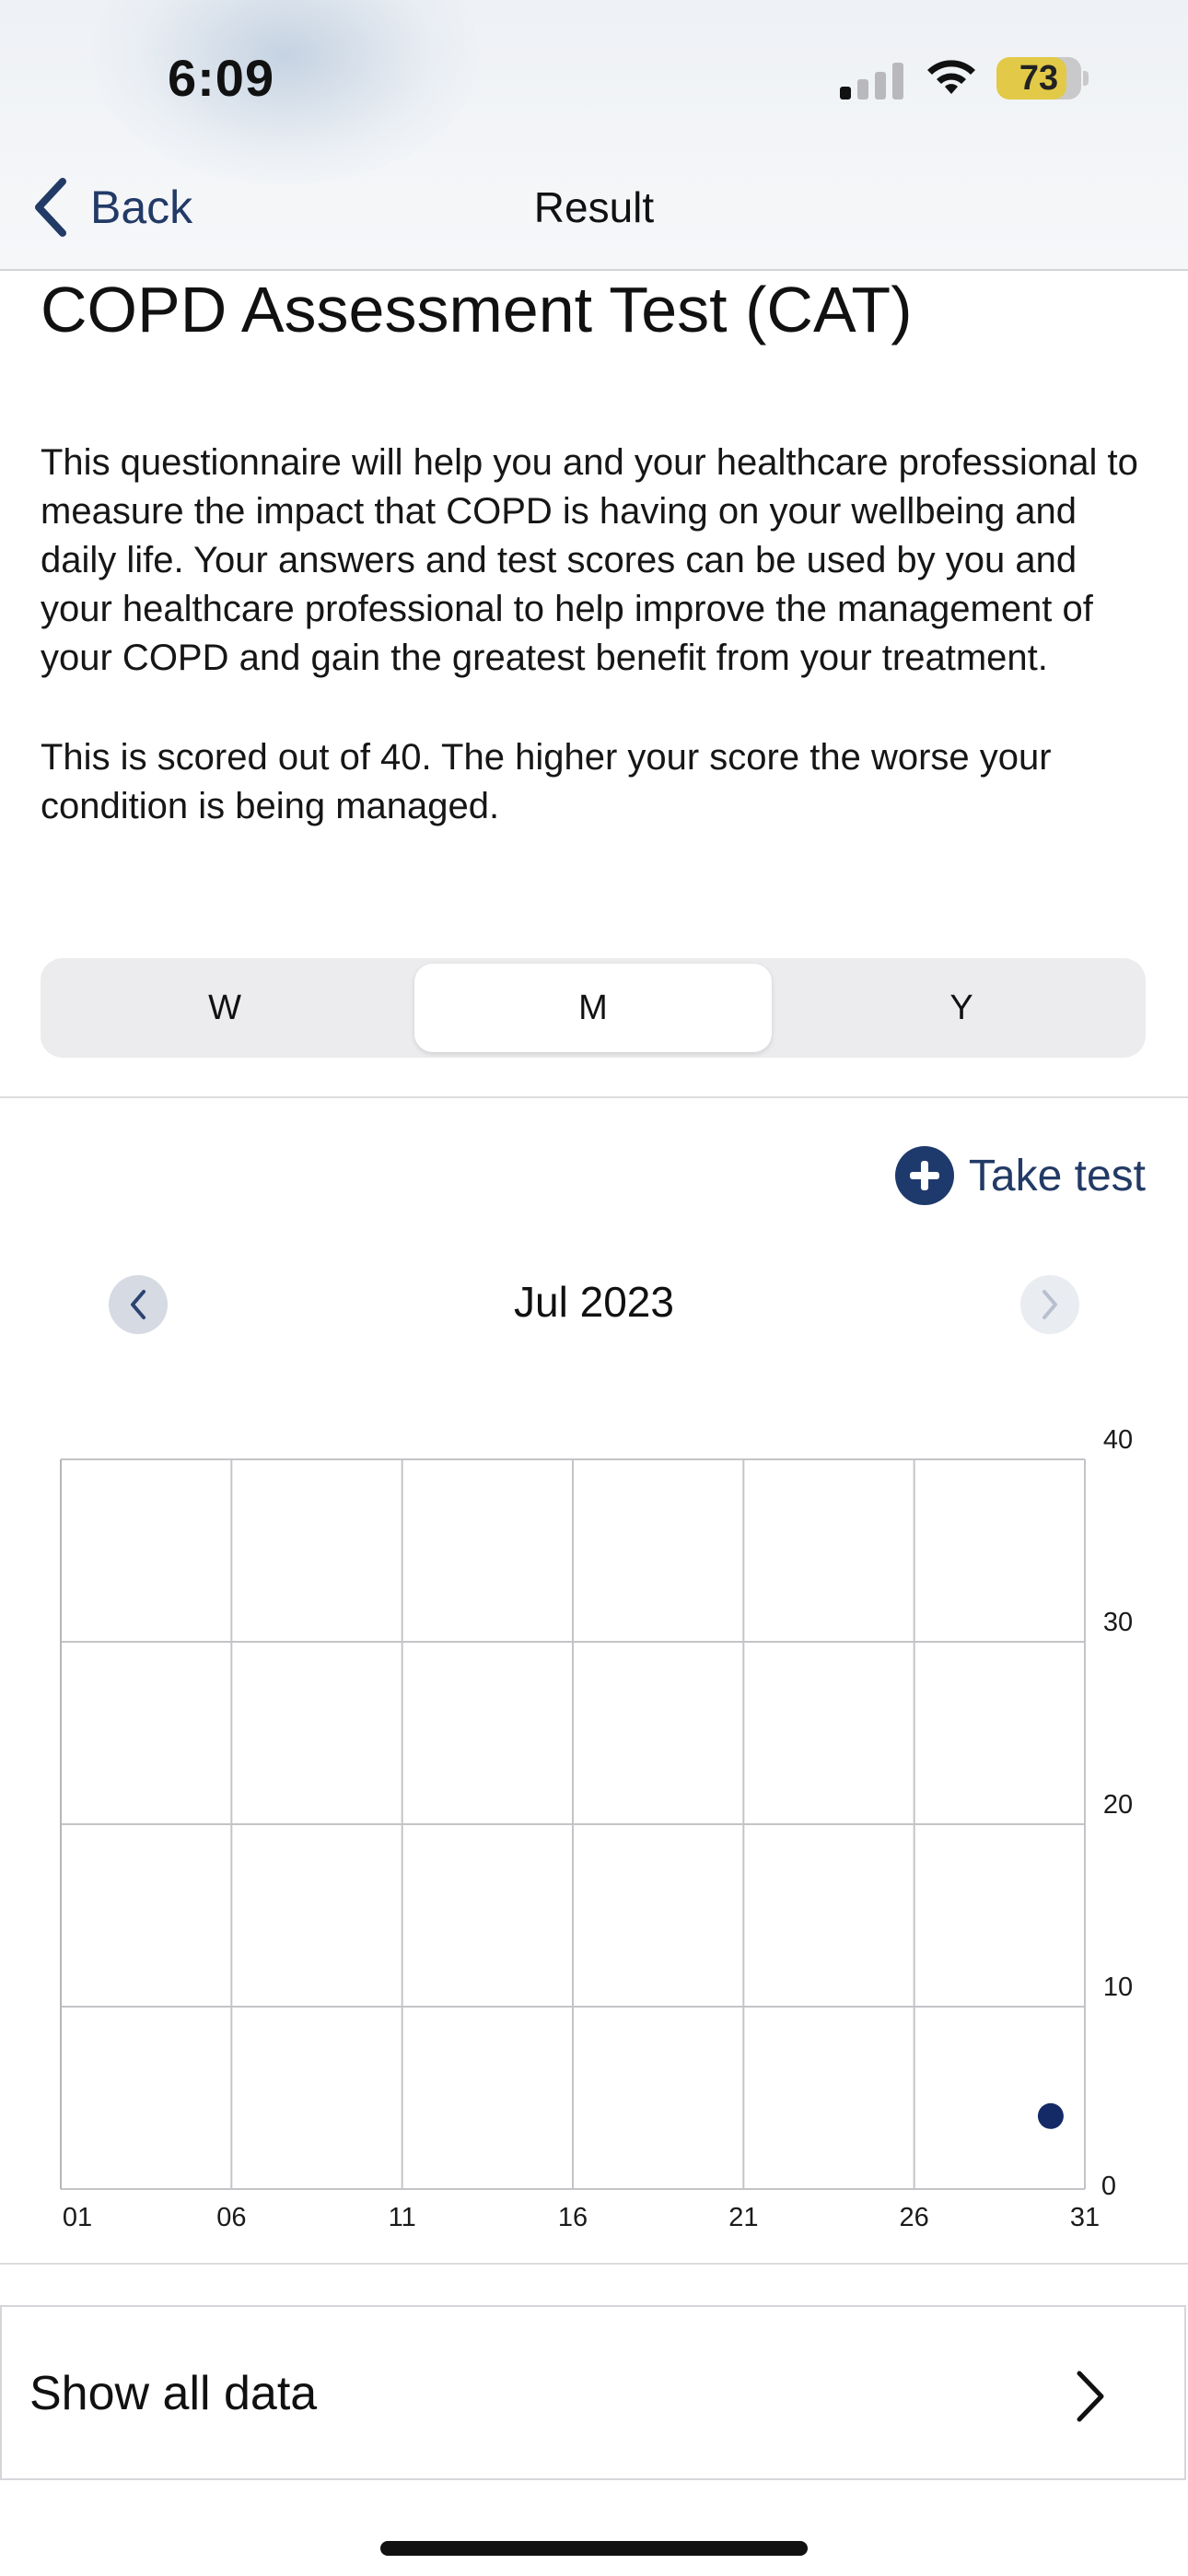 This screenshot has width=1188, height=2576. I want to click on range-option-week: W, so click(224, 1008).